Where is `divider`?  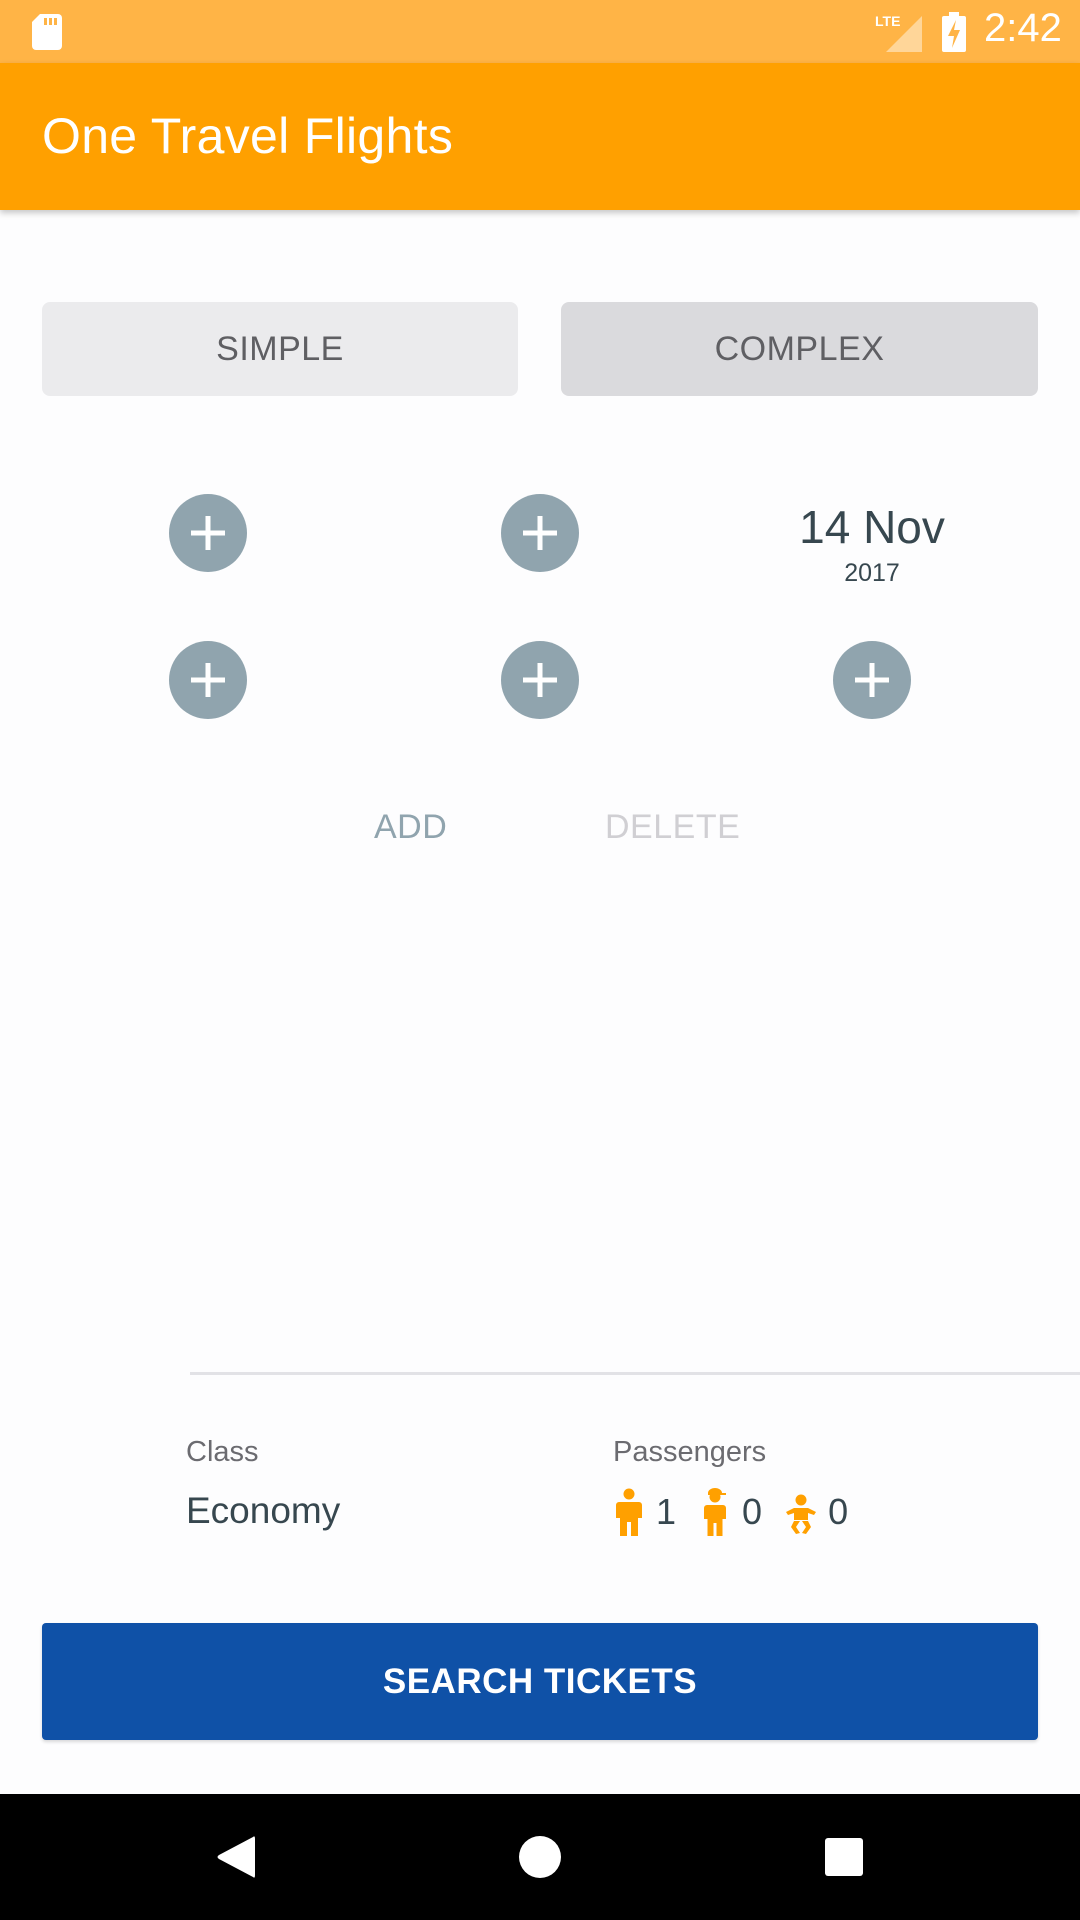
divider is located at coordinates (635, 1373).